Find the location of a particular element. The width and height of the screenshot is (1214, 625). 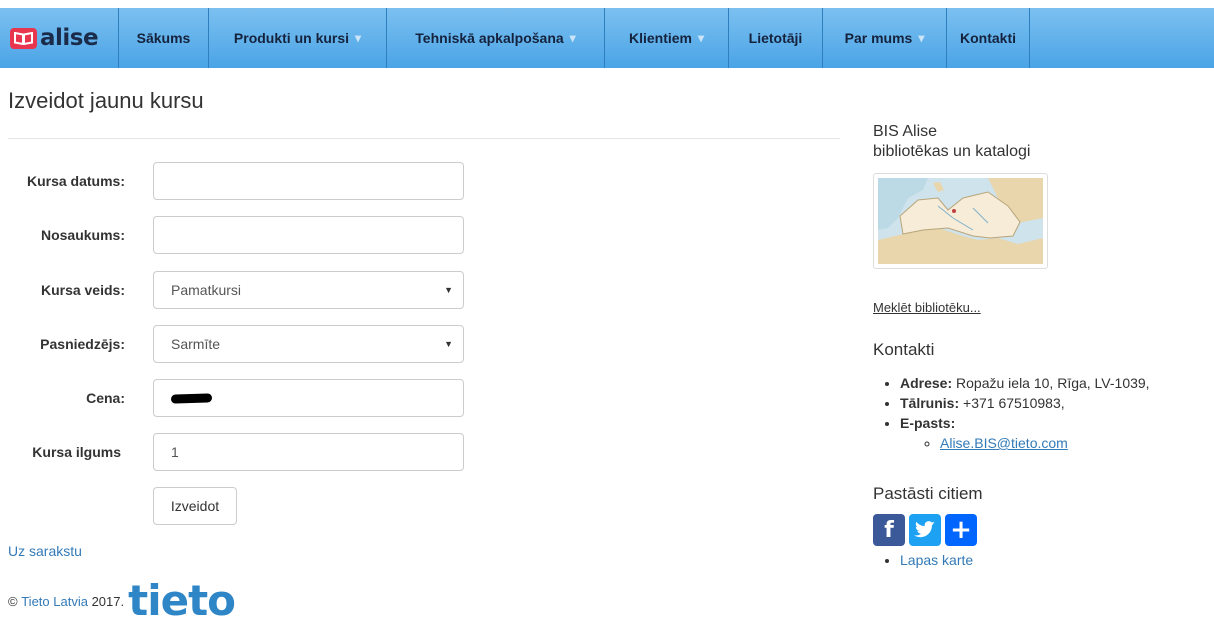

name-input is located at coordinates (308, 235).